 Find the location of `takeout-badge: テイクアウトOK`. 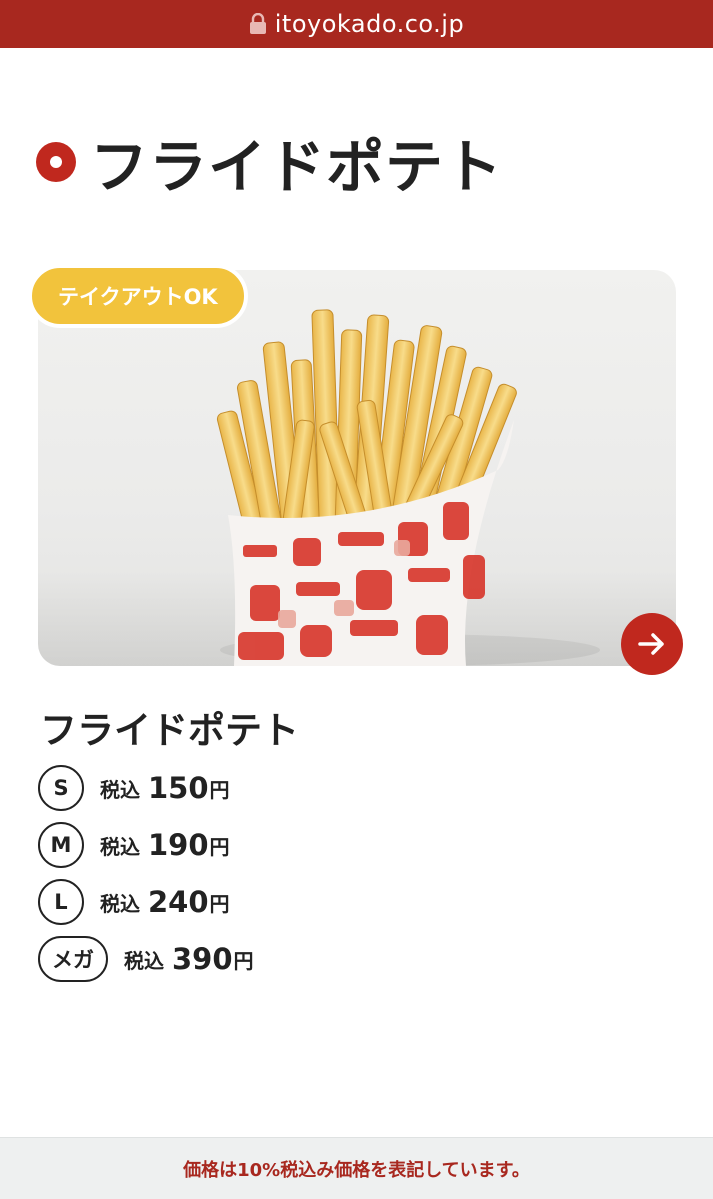

takeout-badge: テイクアウトOK is located at coordinates (138, 296).